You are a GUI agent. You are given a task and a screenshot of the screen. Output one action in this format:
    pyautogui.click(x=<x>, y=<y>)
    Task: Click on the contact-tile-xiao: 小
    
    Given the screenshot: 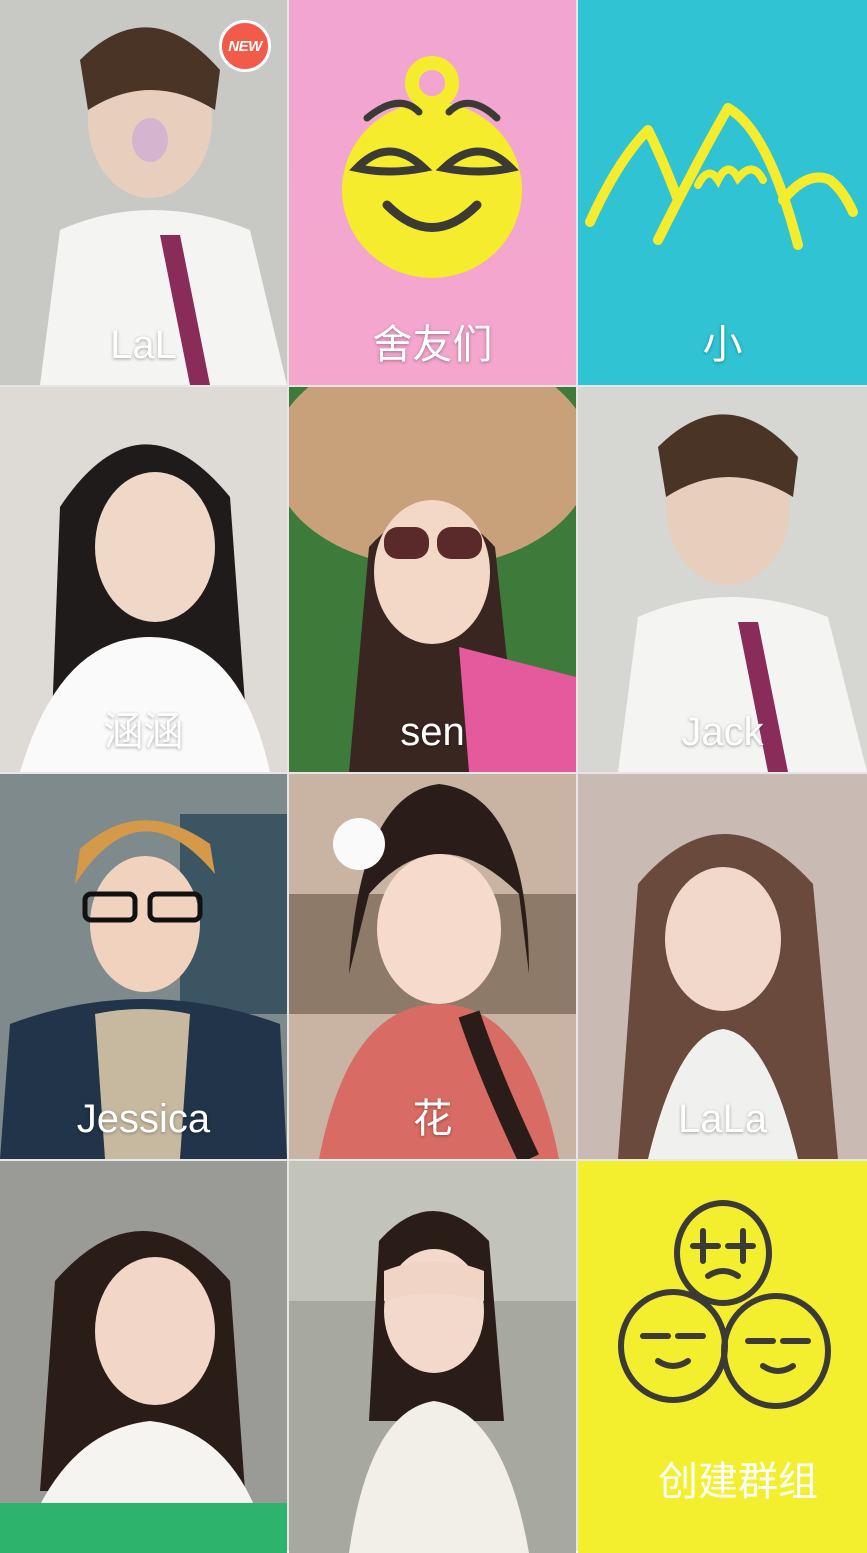 What is the action you would take?
    pyautogui.click(x=722, y=192)
    